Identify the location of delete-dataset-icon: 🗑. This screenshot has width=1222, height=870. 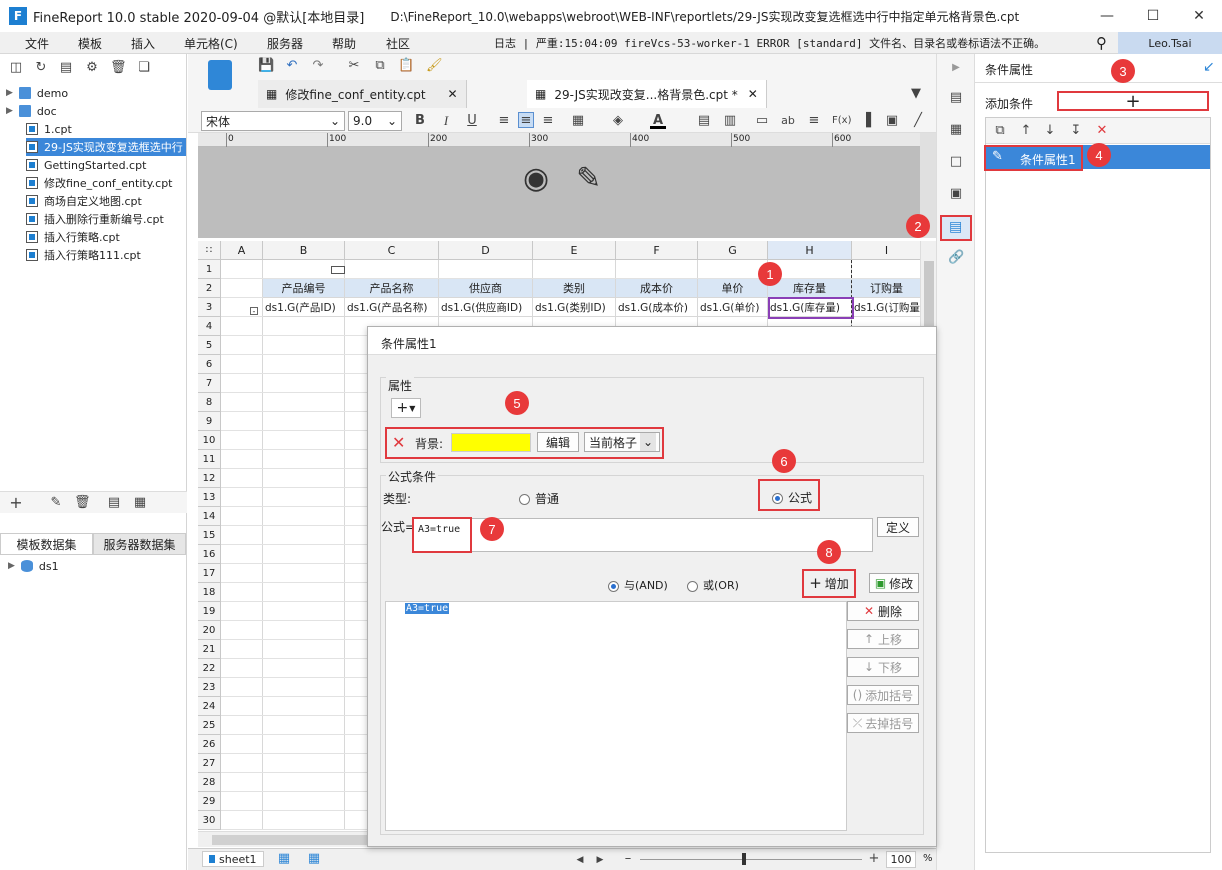
(82, 503).